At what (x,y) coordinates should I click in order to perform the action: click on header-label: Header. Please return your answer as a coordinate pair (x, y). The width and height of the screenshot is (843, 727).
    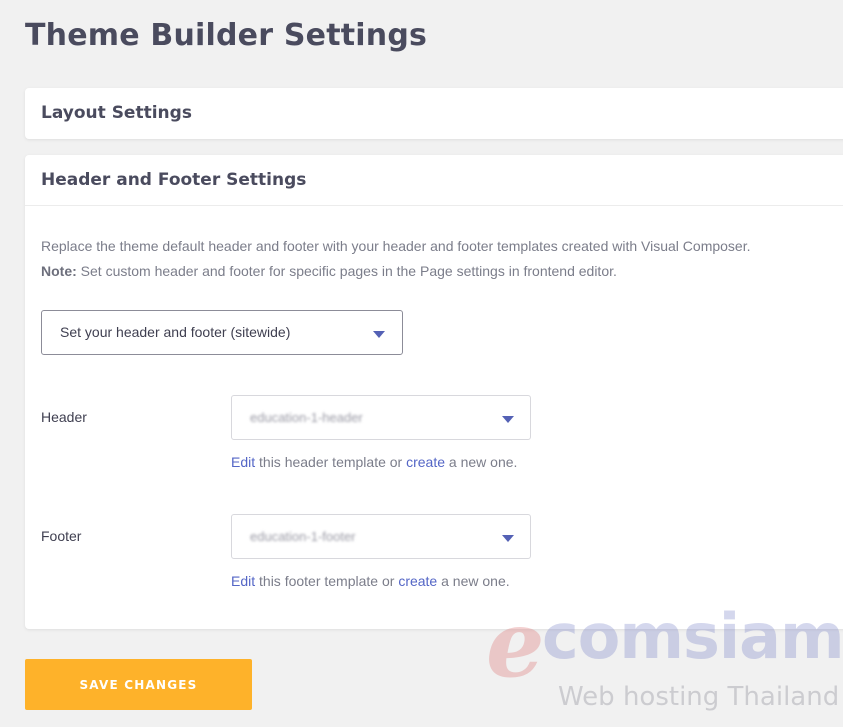
    Looking at the image, I should click on (64, 417).